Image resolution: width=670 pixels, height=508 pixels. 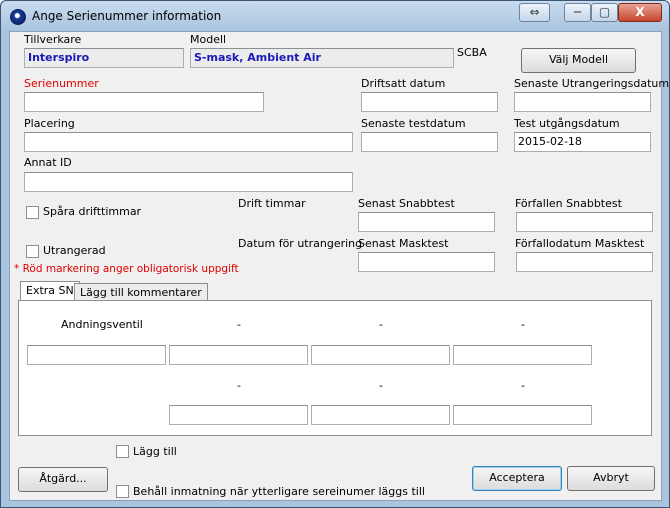 I want to click on resize-button: ⇔, so click(x=534, y=12).